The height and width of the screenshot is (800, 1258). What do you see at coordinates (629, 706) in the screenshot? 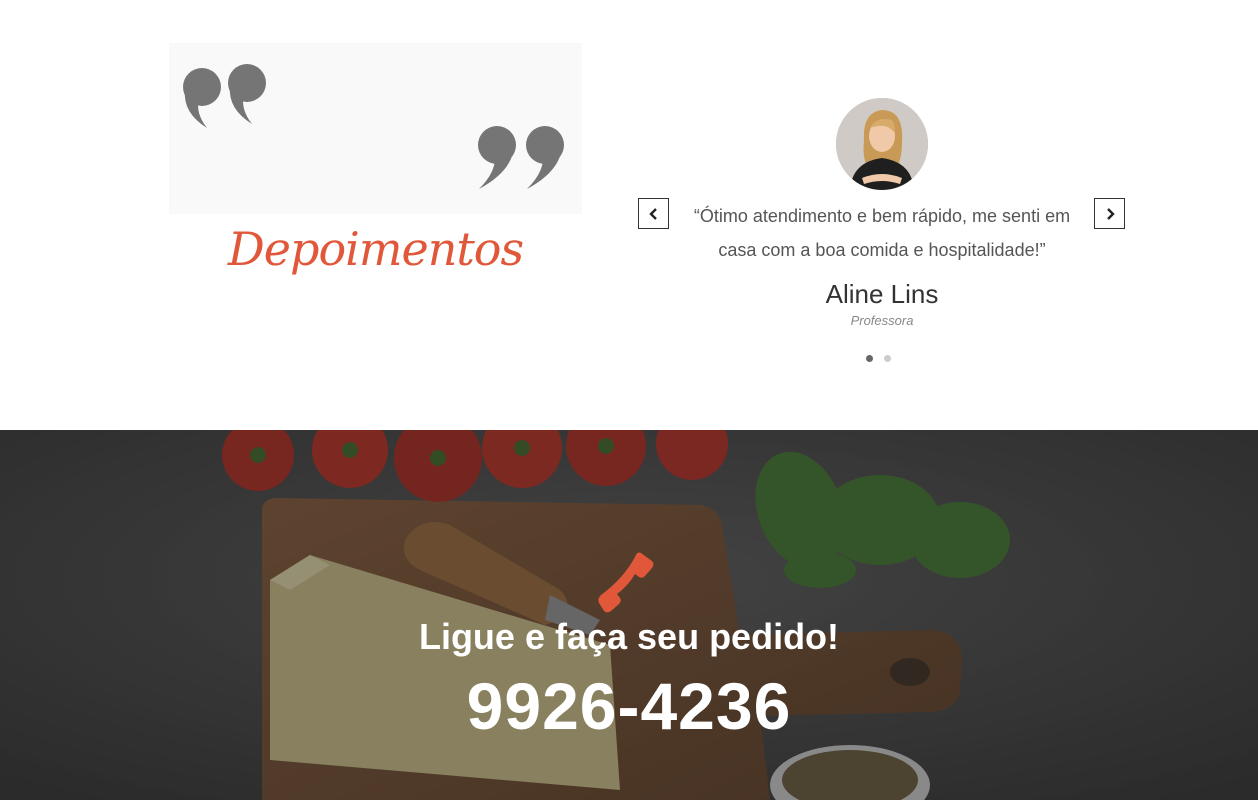
I see `cta-phone-number: 9926-4236` at bounding box center [629, 706].